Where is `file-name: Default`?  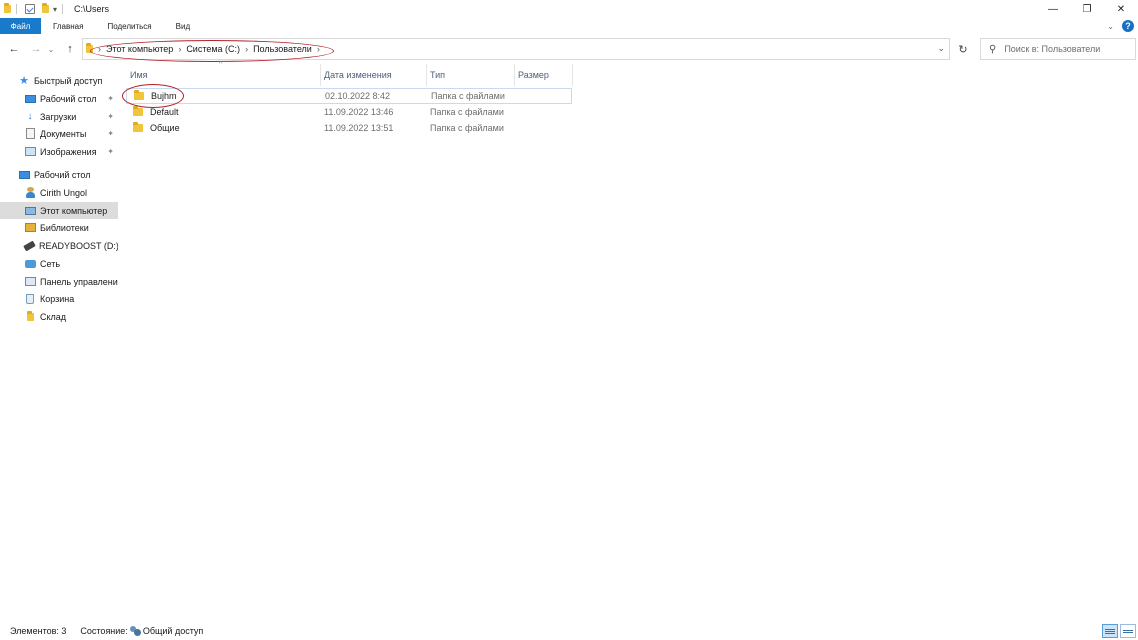
file-name: Default is located at coordinates (156, 111).